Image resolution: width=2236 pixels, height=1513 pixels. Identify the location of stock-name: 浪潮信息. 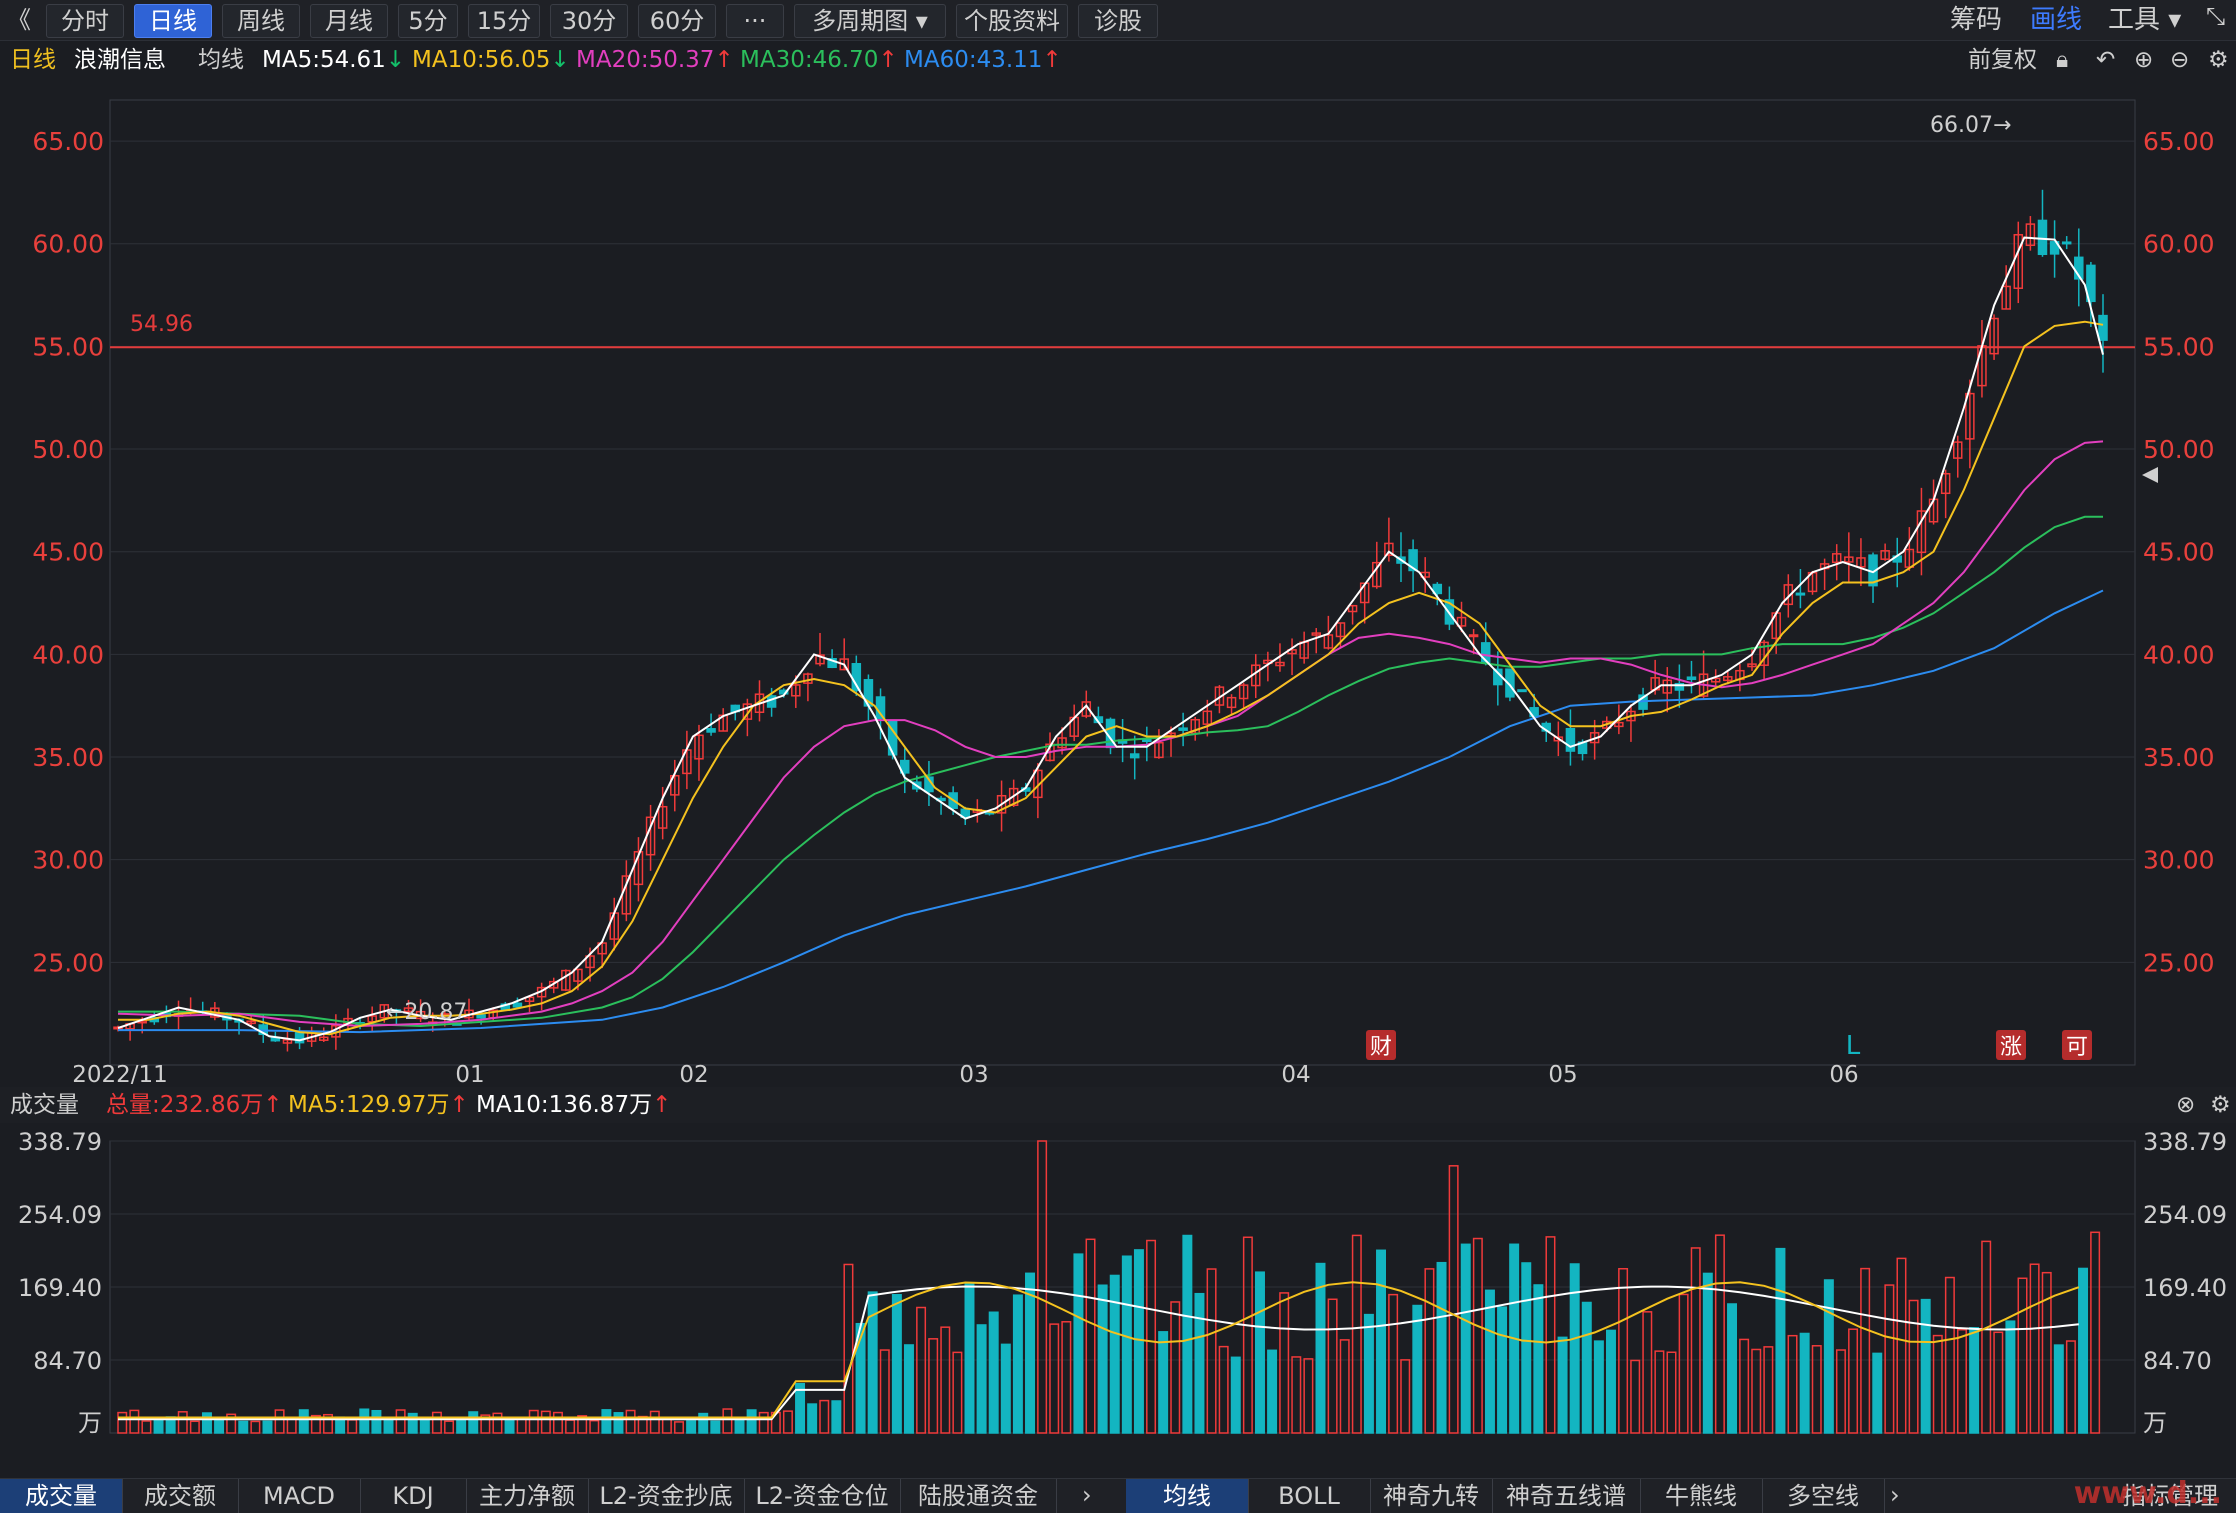
(120, 60).